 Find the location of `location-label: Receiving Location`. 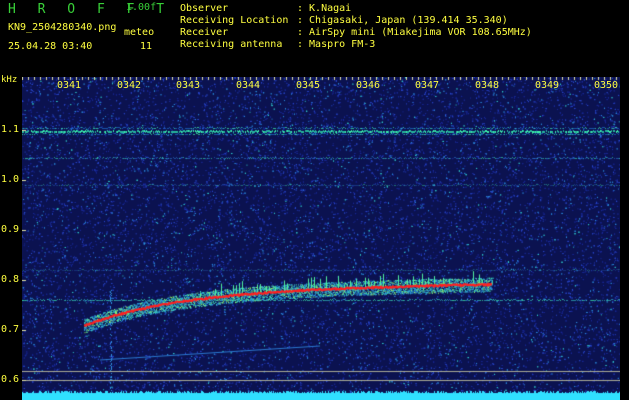

location-label: Receiving Location is located at coordinates (234, 20).